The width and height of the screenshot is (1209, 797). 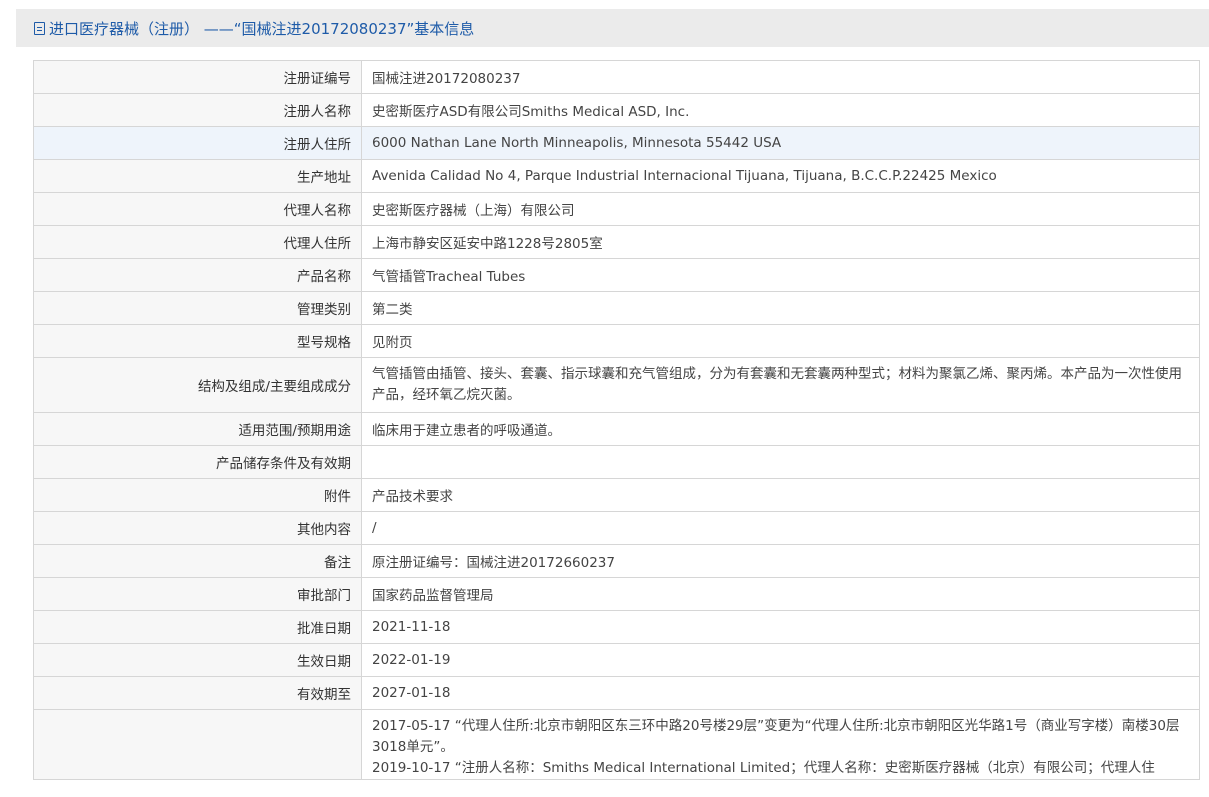 I want to click on table-row: 产品名称 气管插管Tracheal Tubes, so click(x=616, y=275).